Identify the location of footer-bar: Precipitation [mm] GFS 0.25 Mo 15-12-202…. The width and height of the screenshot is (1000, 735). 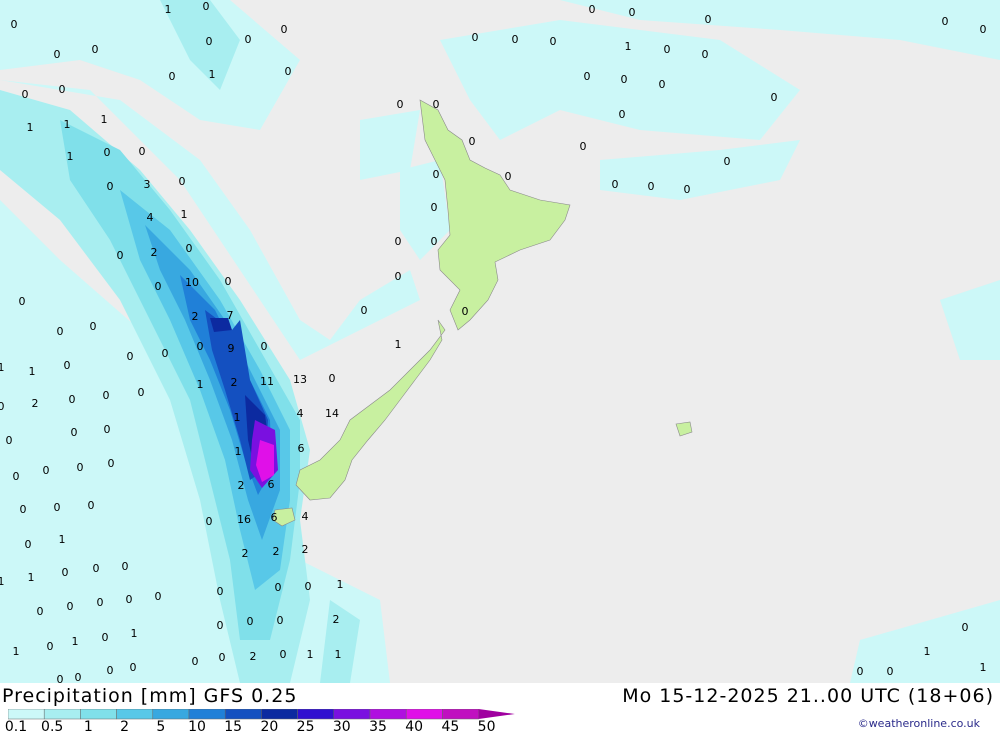
(500, 709).